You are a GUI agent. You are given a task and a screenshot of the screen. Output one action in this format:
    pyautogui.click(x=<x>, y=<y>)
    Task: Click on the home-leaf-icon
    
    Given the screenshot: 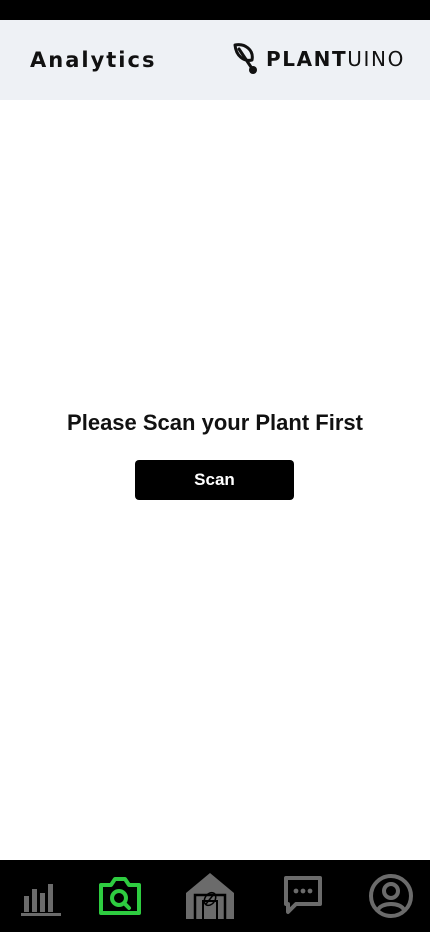 What is the action you would take?
    pyautogui.click(x=210, y=896)
    